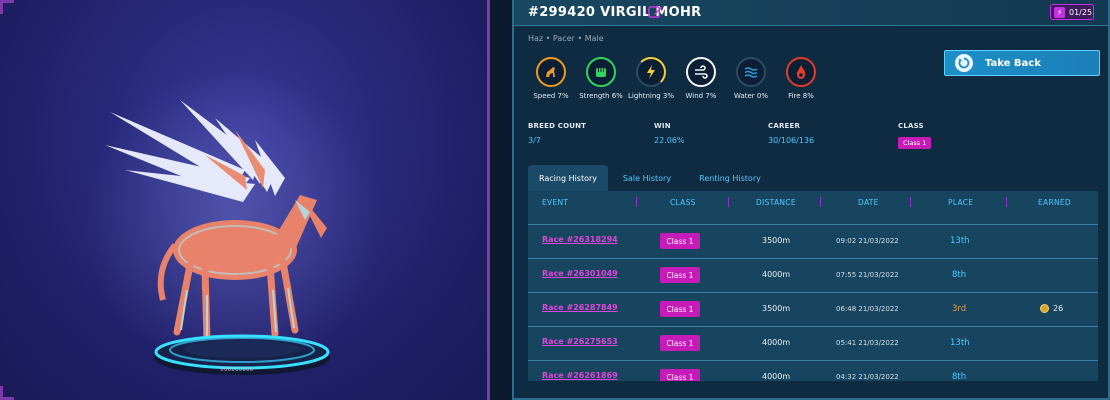 This screenshot has width=1110, height=400. I want to click on fire-icon, so click(801, 72).